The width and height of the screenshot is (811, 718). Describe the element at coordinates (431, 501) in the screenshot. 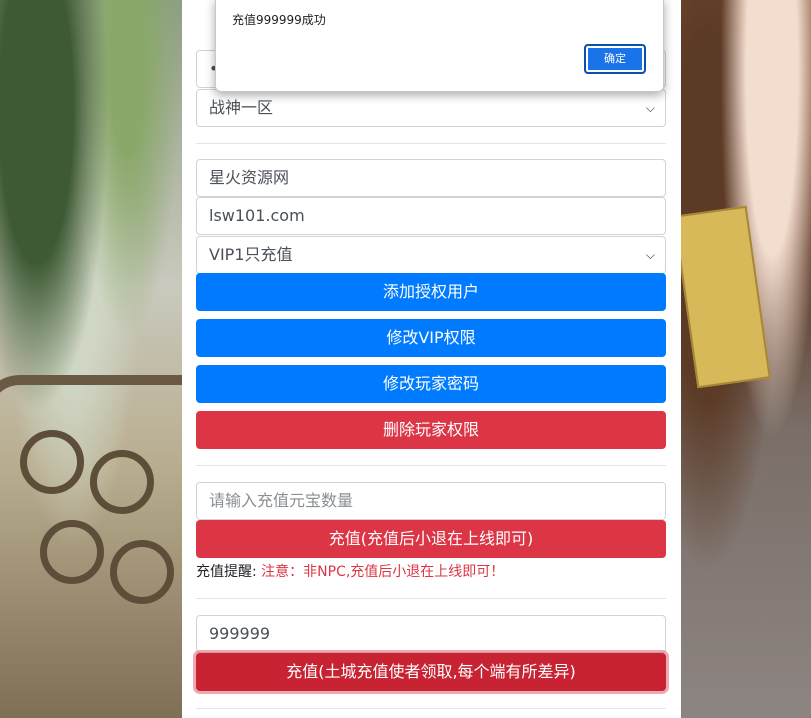

I see `recharge-amount-field: 请输入充值元宝数量` at that location.